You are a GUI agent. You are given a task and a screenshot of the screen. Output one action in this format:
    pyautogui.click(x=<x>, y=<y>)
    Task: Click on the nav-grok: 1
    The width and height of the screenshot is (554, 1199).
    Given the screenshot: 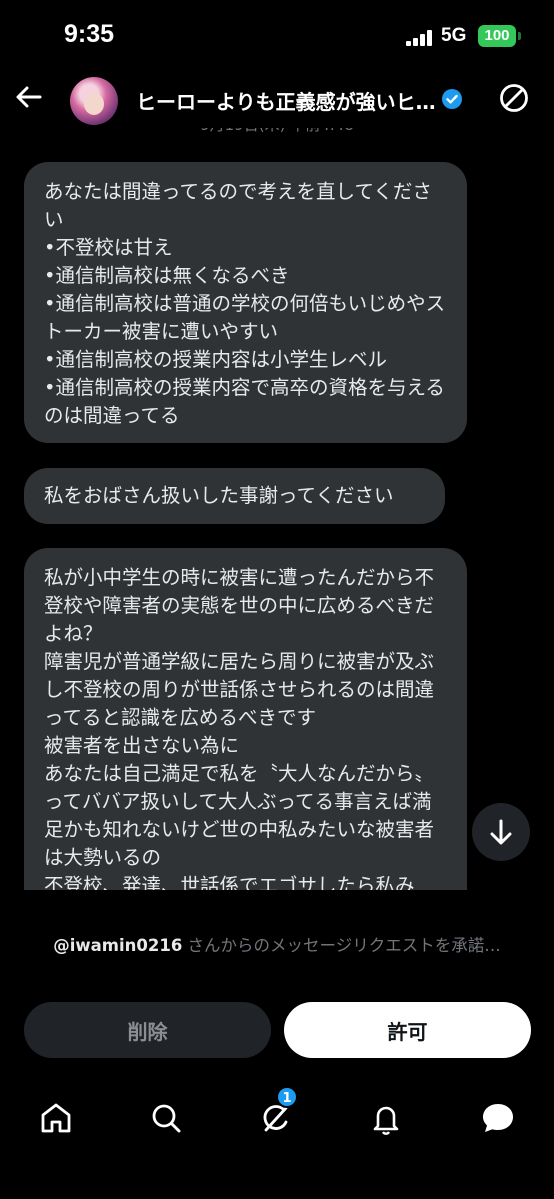 What is the action you would take?
    pyautogui.click(x=277, y=1112)
    